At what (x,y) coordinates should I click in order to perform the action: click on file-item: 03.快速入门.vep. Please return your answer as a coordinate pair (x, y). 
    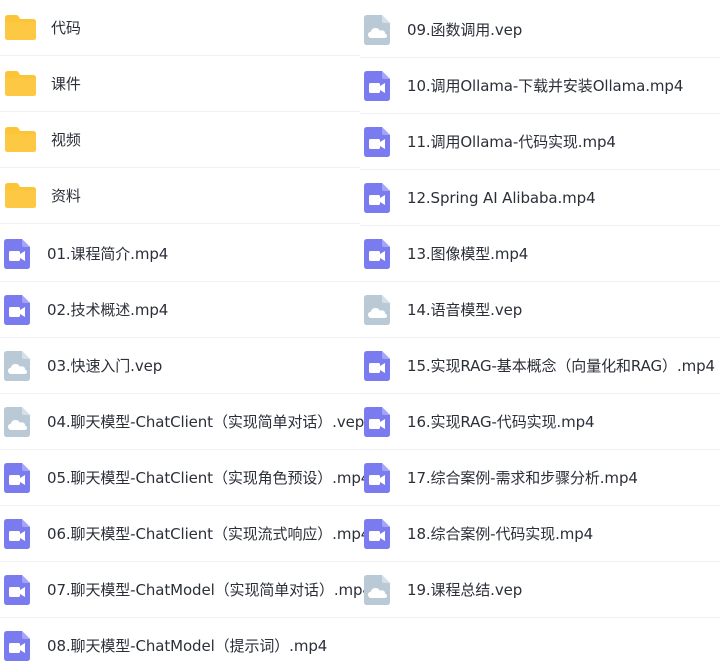
    Looking at the image, I should click on (180, 366).